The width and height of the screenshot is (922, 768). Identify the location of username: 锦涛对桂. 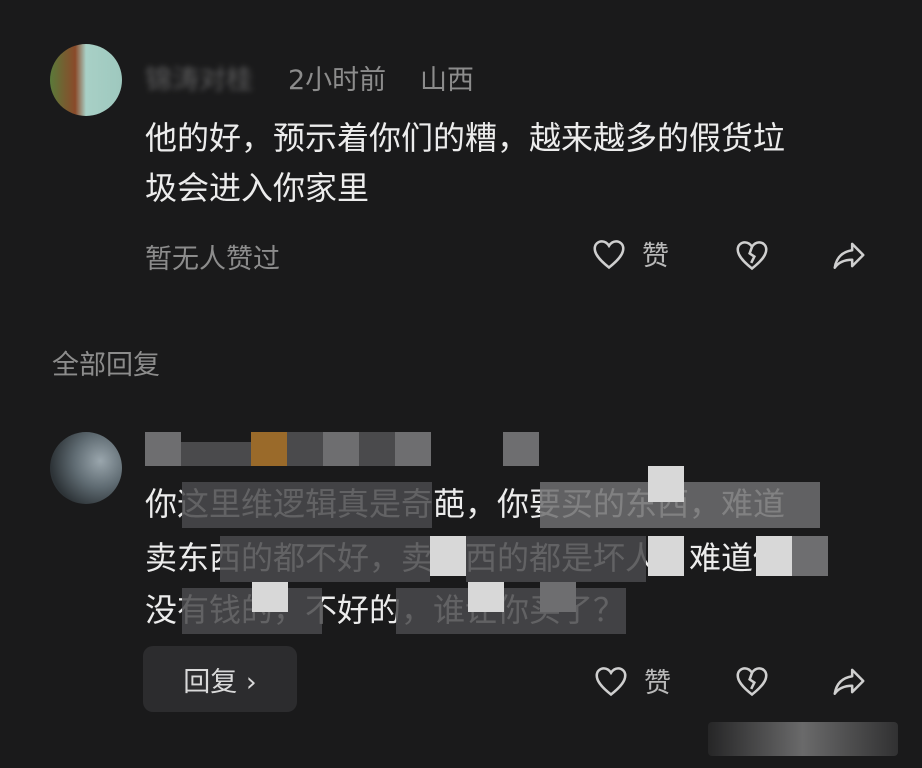
(210, 75).